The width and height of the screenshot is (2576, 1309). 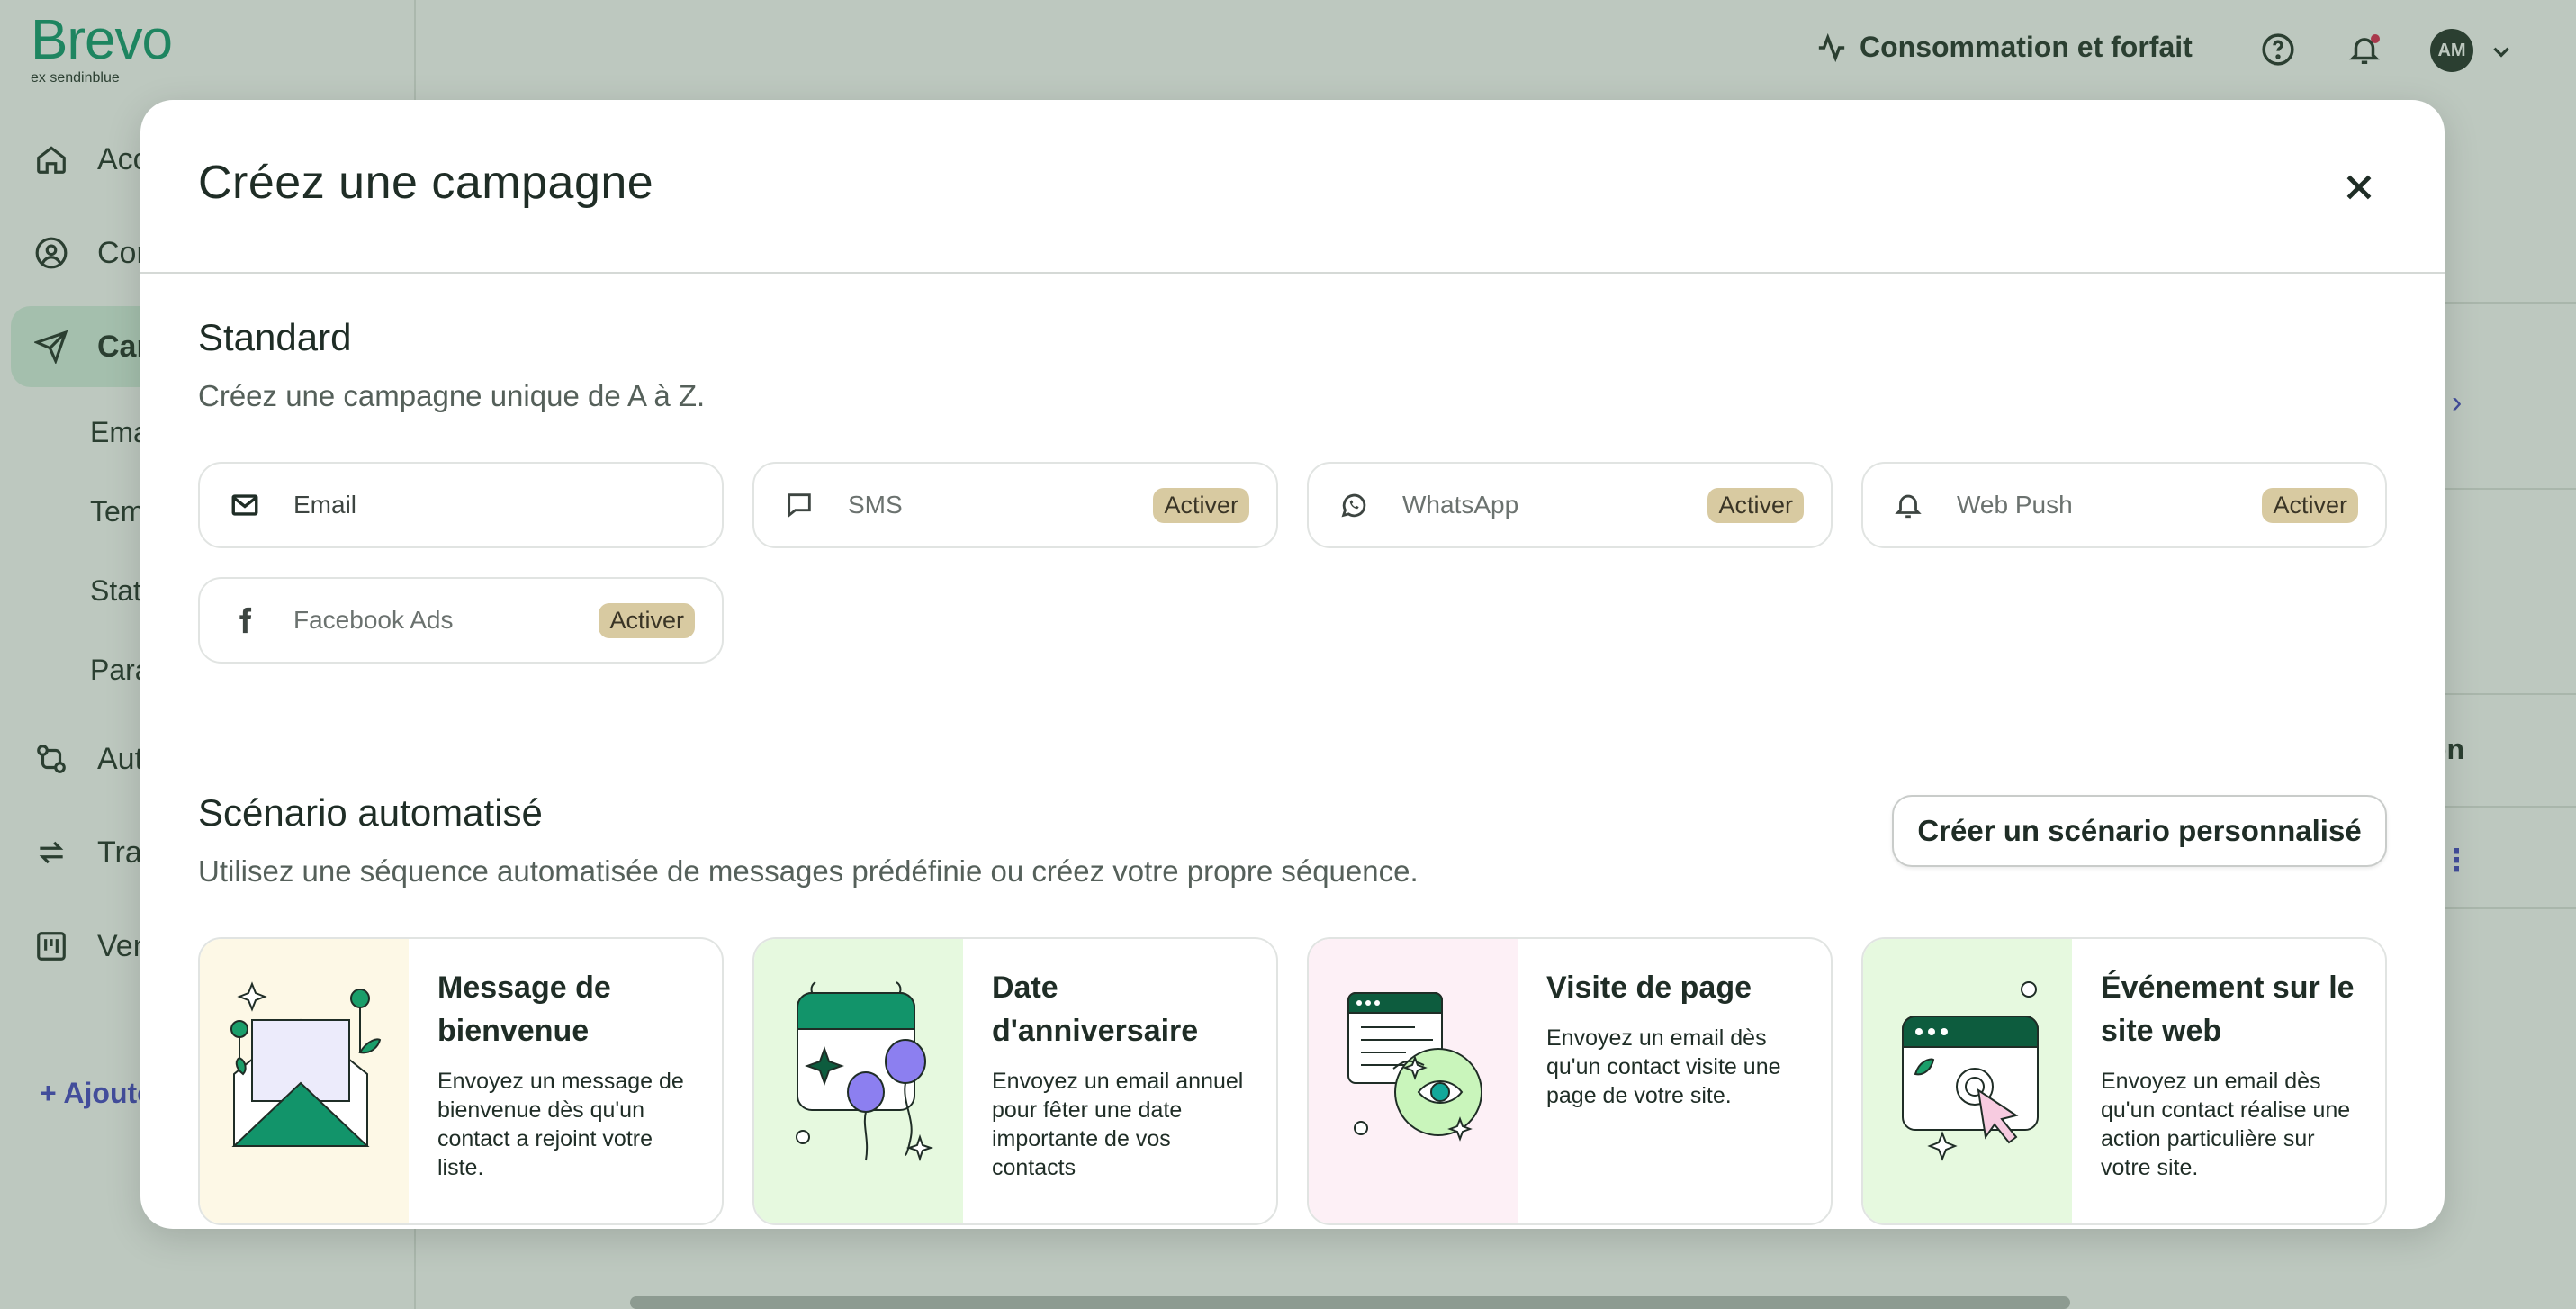 What do you see at coordinates (1570, 505) in the screenshot?
I see `channel-whatsapp: WhatsApp Activer` at bounding box center [1570, 505].